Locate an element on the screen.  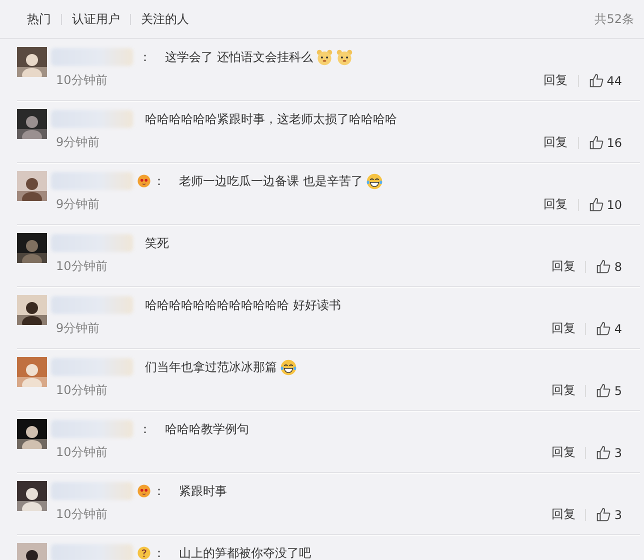
comment-text: 山上的笋都被你夺没了吧 is located at coordinates (245, 552).